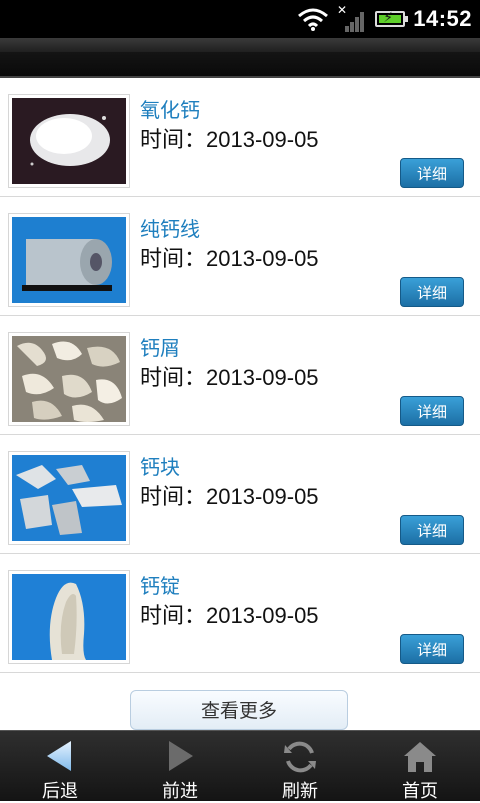 This screenshot has width=480, height=803. Describe the element at coordinates (392, 18) in the screenshot. I see `battery-charging-icon: ⚡` at that location.